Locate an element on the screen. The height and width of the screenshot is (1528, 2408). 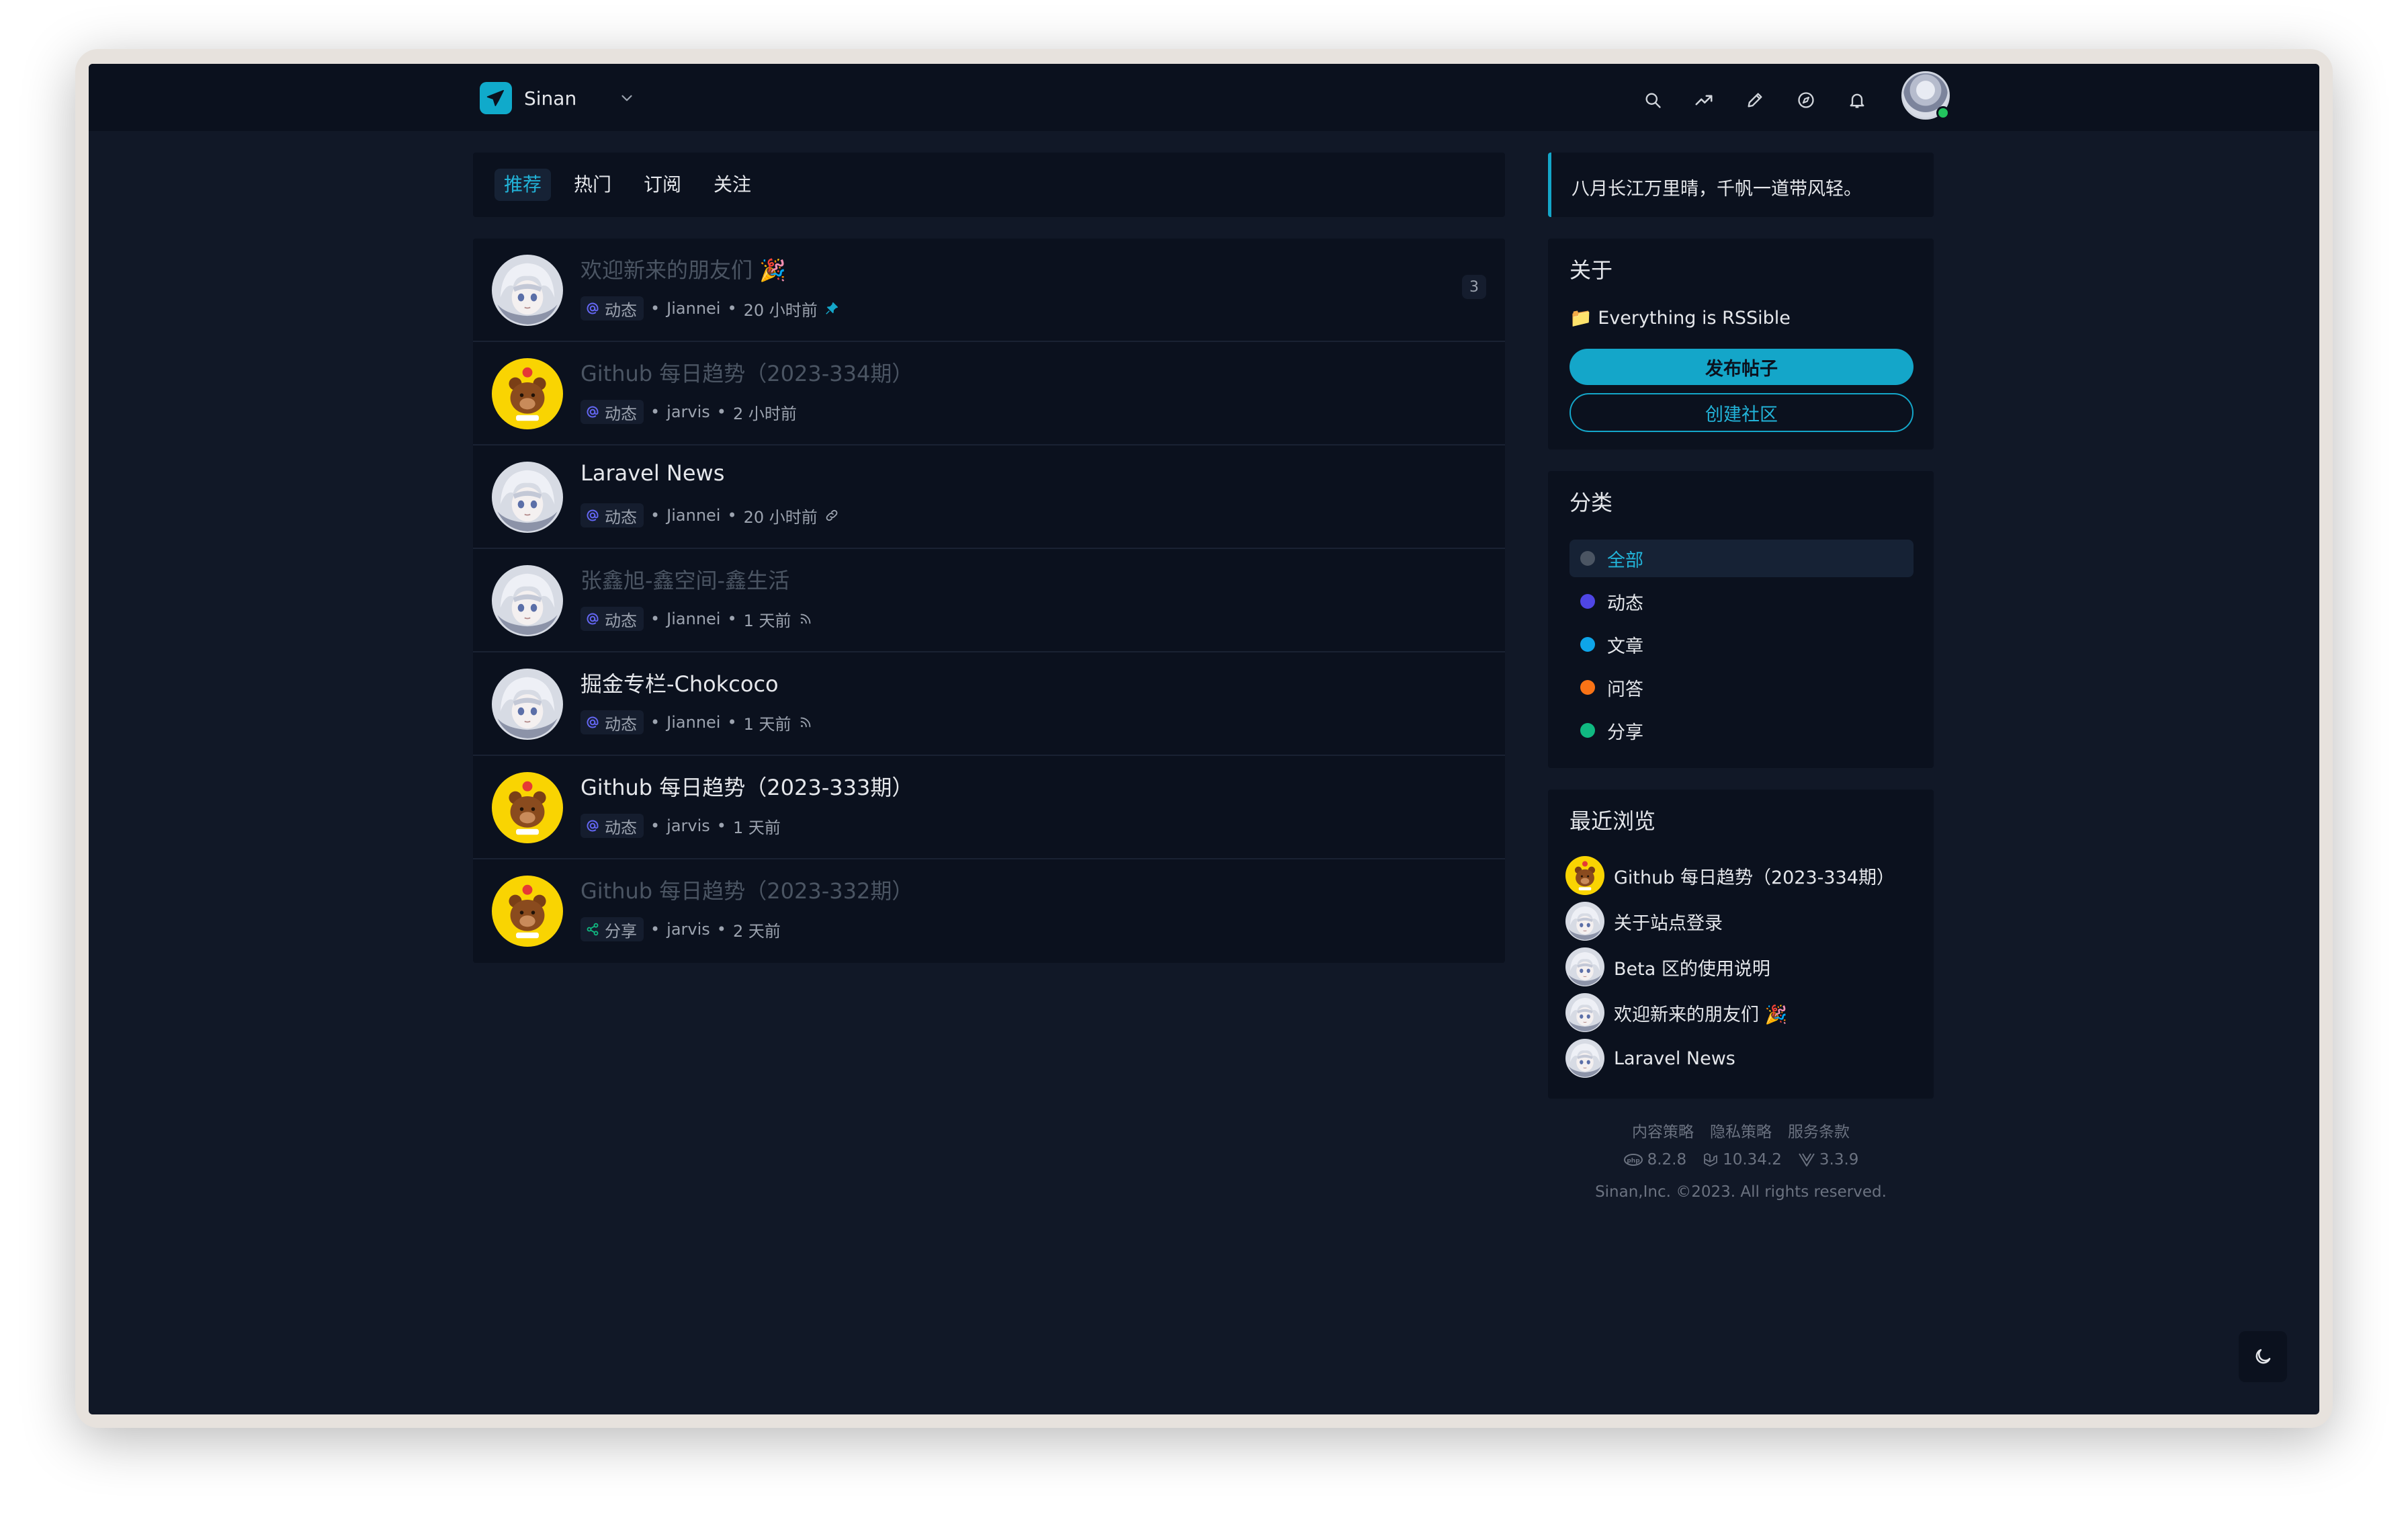
post-title: 欢迎新来的朋友们 🎉 is located at coordinates (683, 268).